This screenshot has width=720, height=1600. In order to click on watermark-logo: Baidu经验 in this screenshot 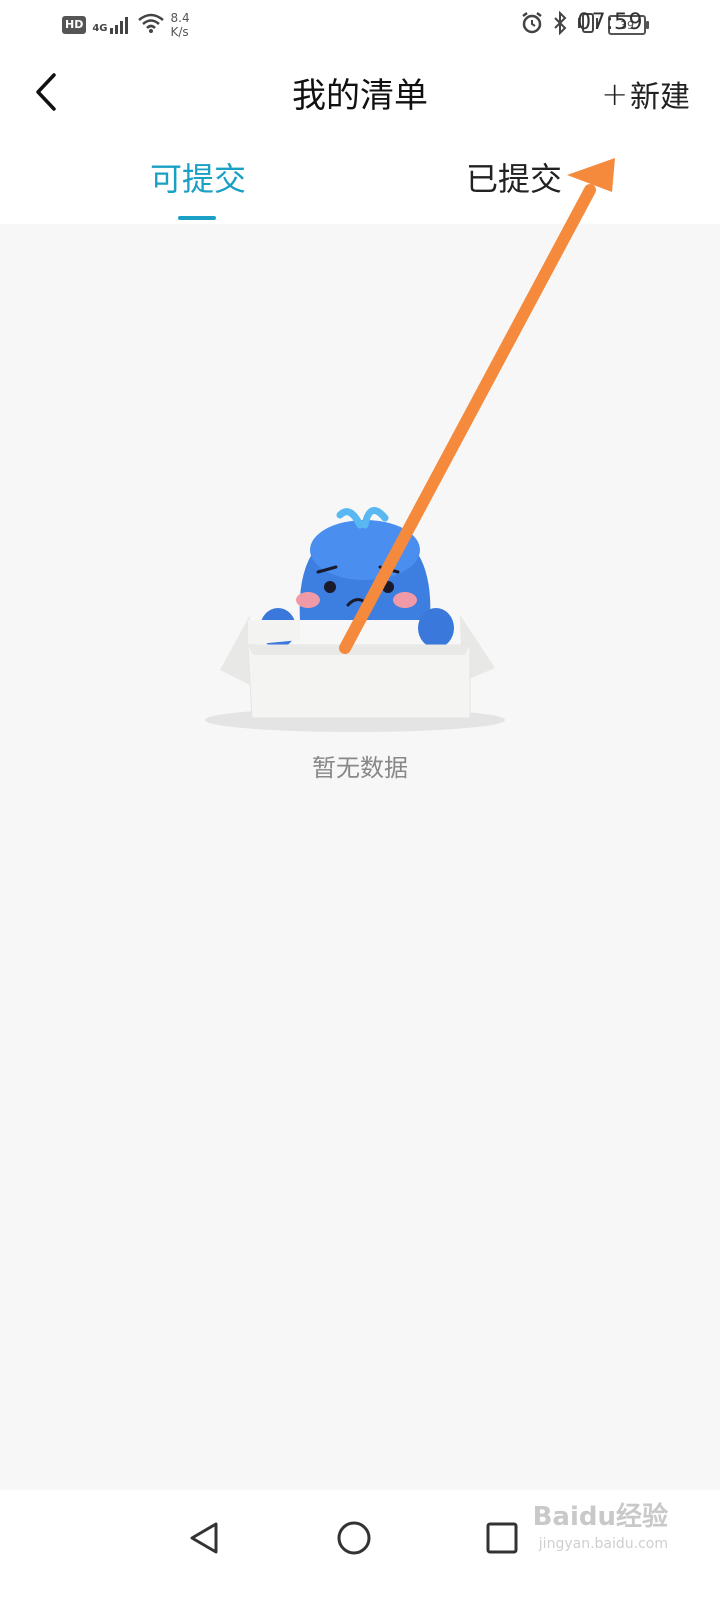, I will do `click(600, 1517)`.